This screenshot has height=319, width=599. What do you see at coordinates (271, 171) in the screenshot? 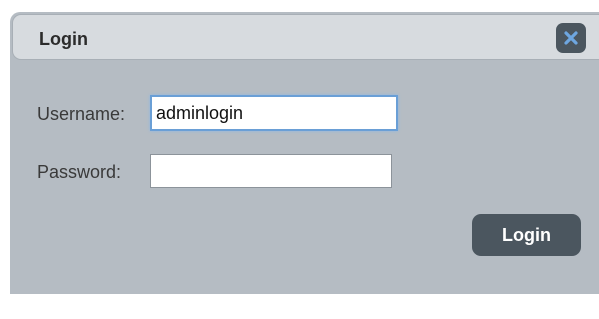
I see `password-input` at bounding box center [271, 171].